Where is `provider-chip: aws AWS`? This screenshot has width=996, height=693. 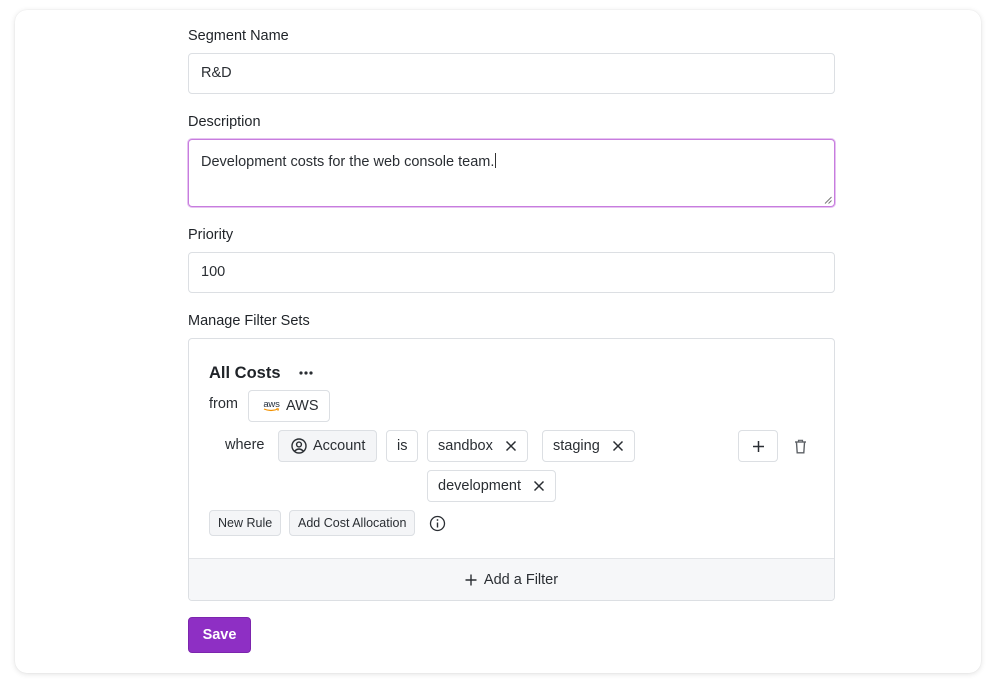
provider-chip: aws AWS is located at coordinates (289, 406).